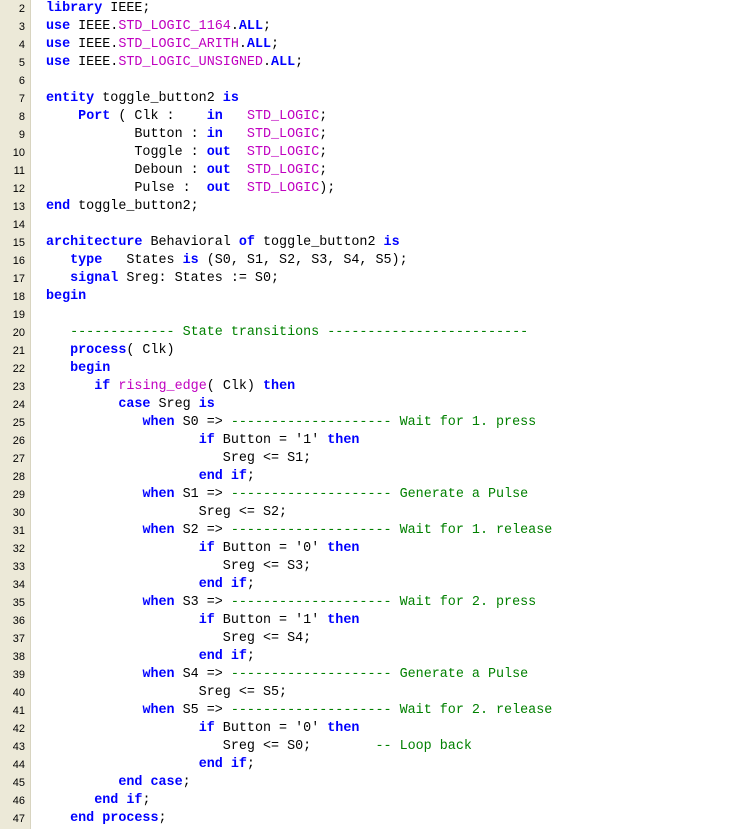 This screenshot has width=731, height=829. I want to click on code-line: 14, so click(365, 225).